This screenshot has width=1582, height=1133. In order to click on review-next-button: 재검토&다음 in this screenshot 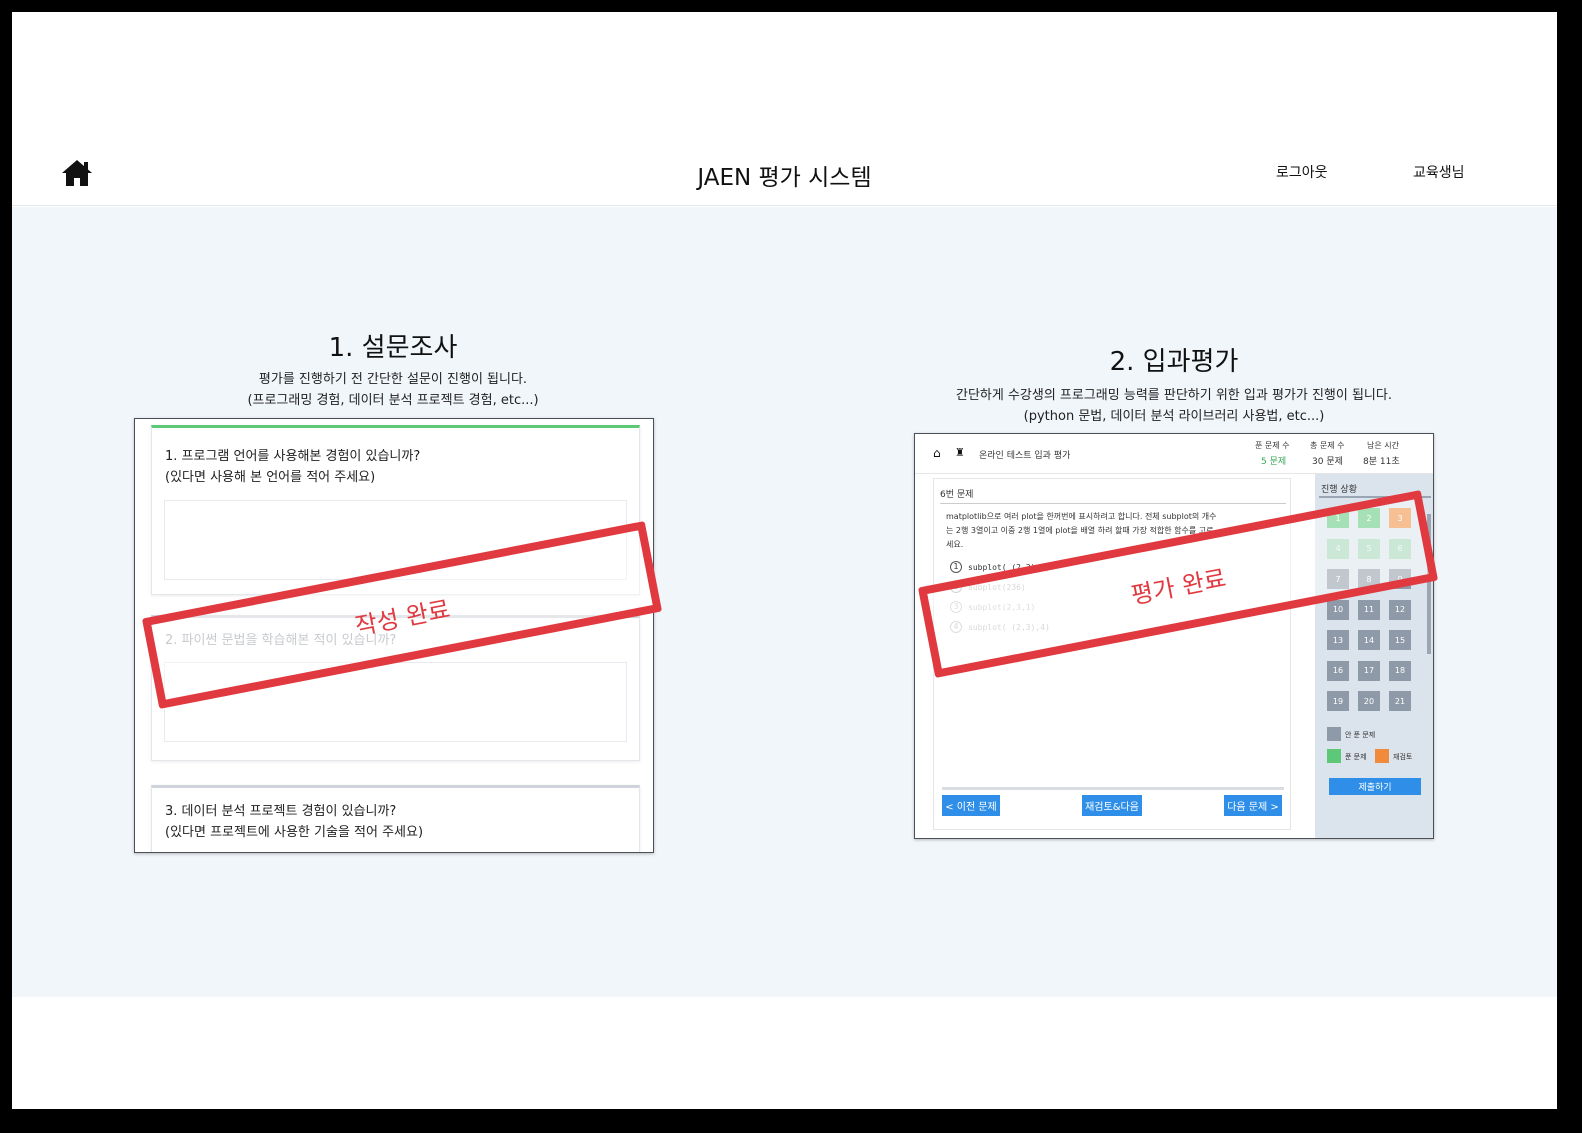, I will do `click(1112, 805)`.